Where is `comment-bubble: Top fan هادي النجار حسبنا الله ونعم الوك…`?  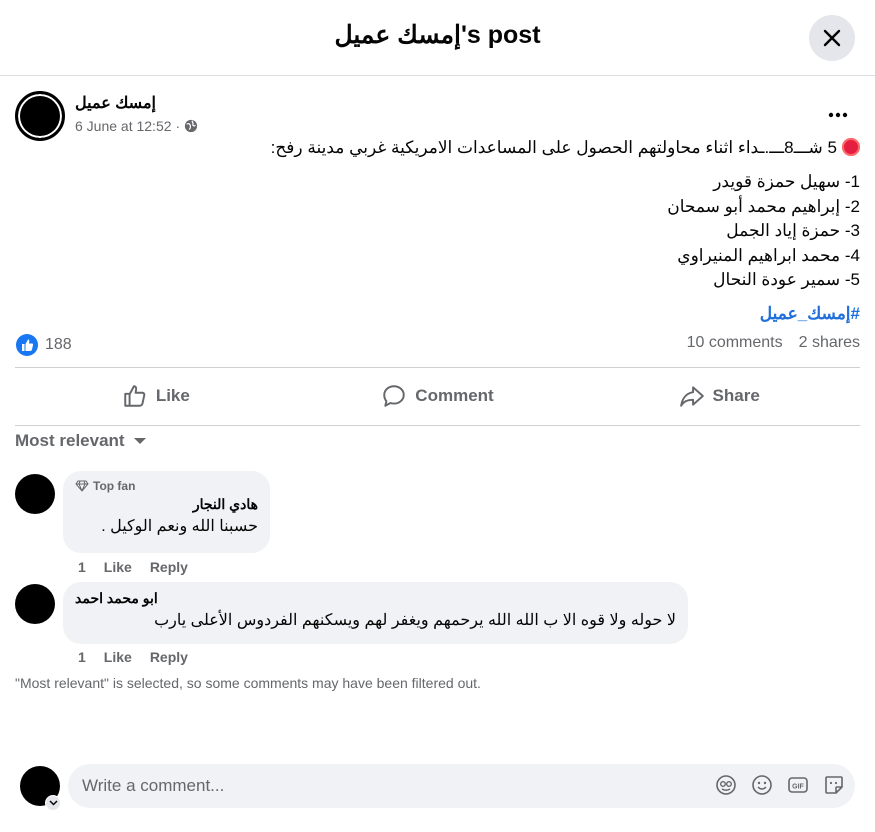
comment-bubble: Top fan هادي النجار حسبنا الله ونعم الوك… is located at coordinates (166, 512).